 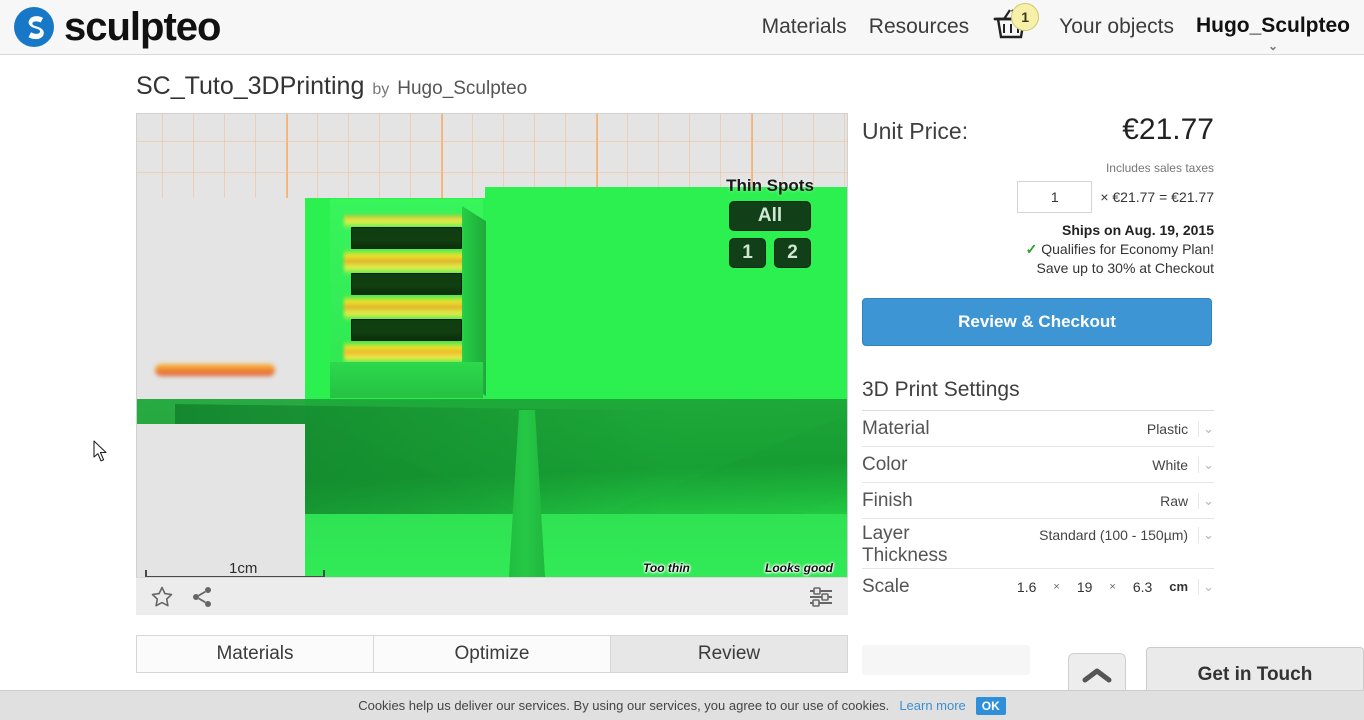 I want to click on setting-finish-label: Finish, so click(x=887, y=500).